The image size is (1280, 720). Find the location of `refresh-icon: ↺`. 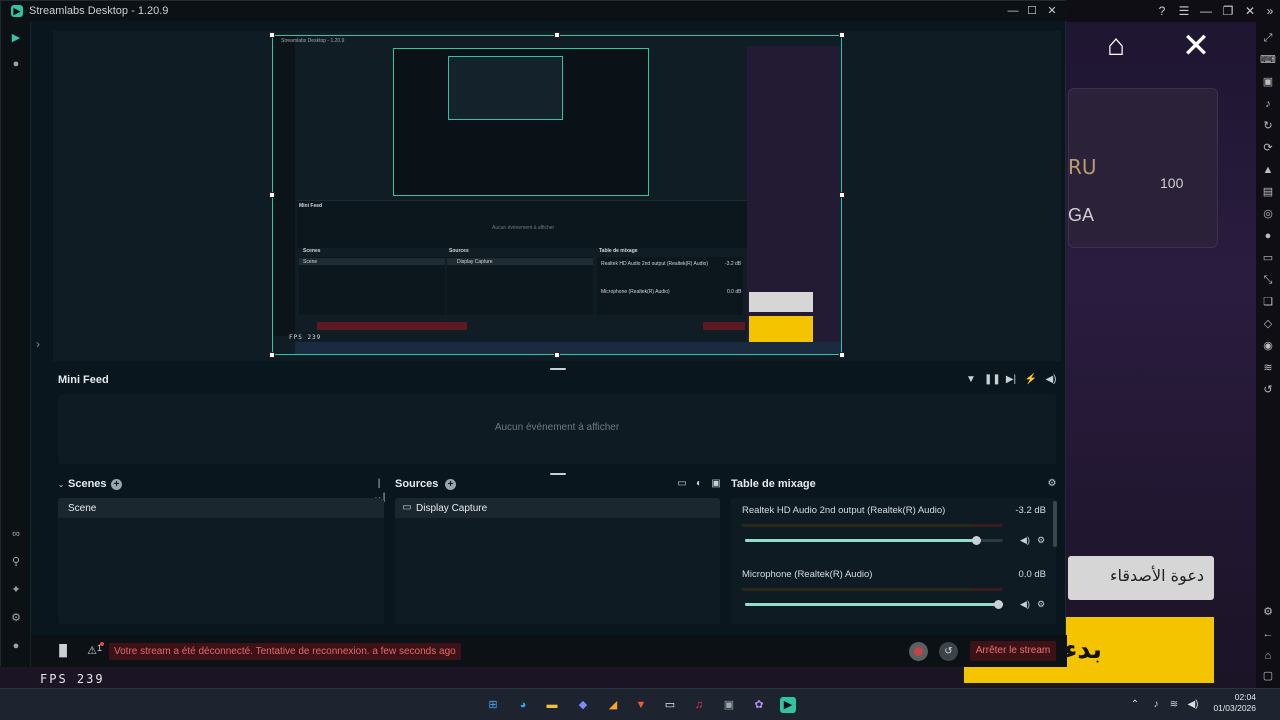

refresh-icon: ↺ is located at coordinates (1268, 390).